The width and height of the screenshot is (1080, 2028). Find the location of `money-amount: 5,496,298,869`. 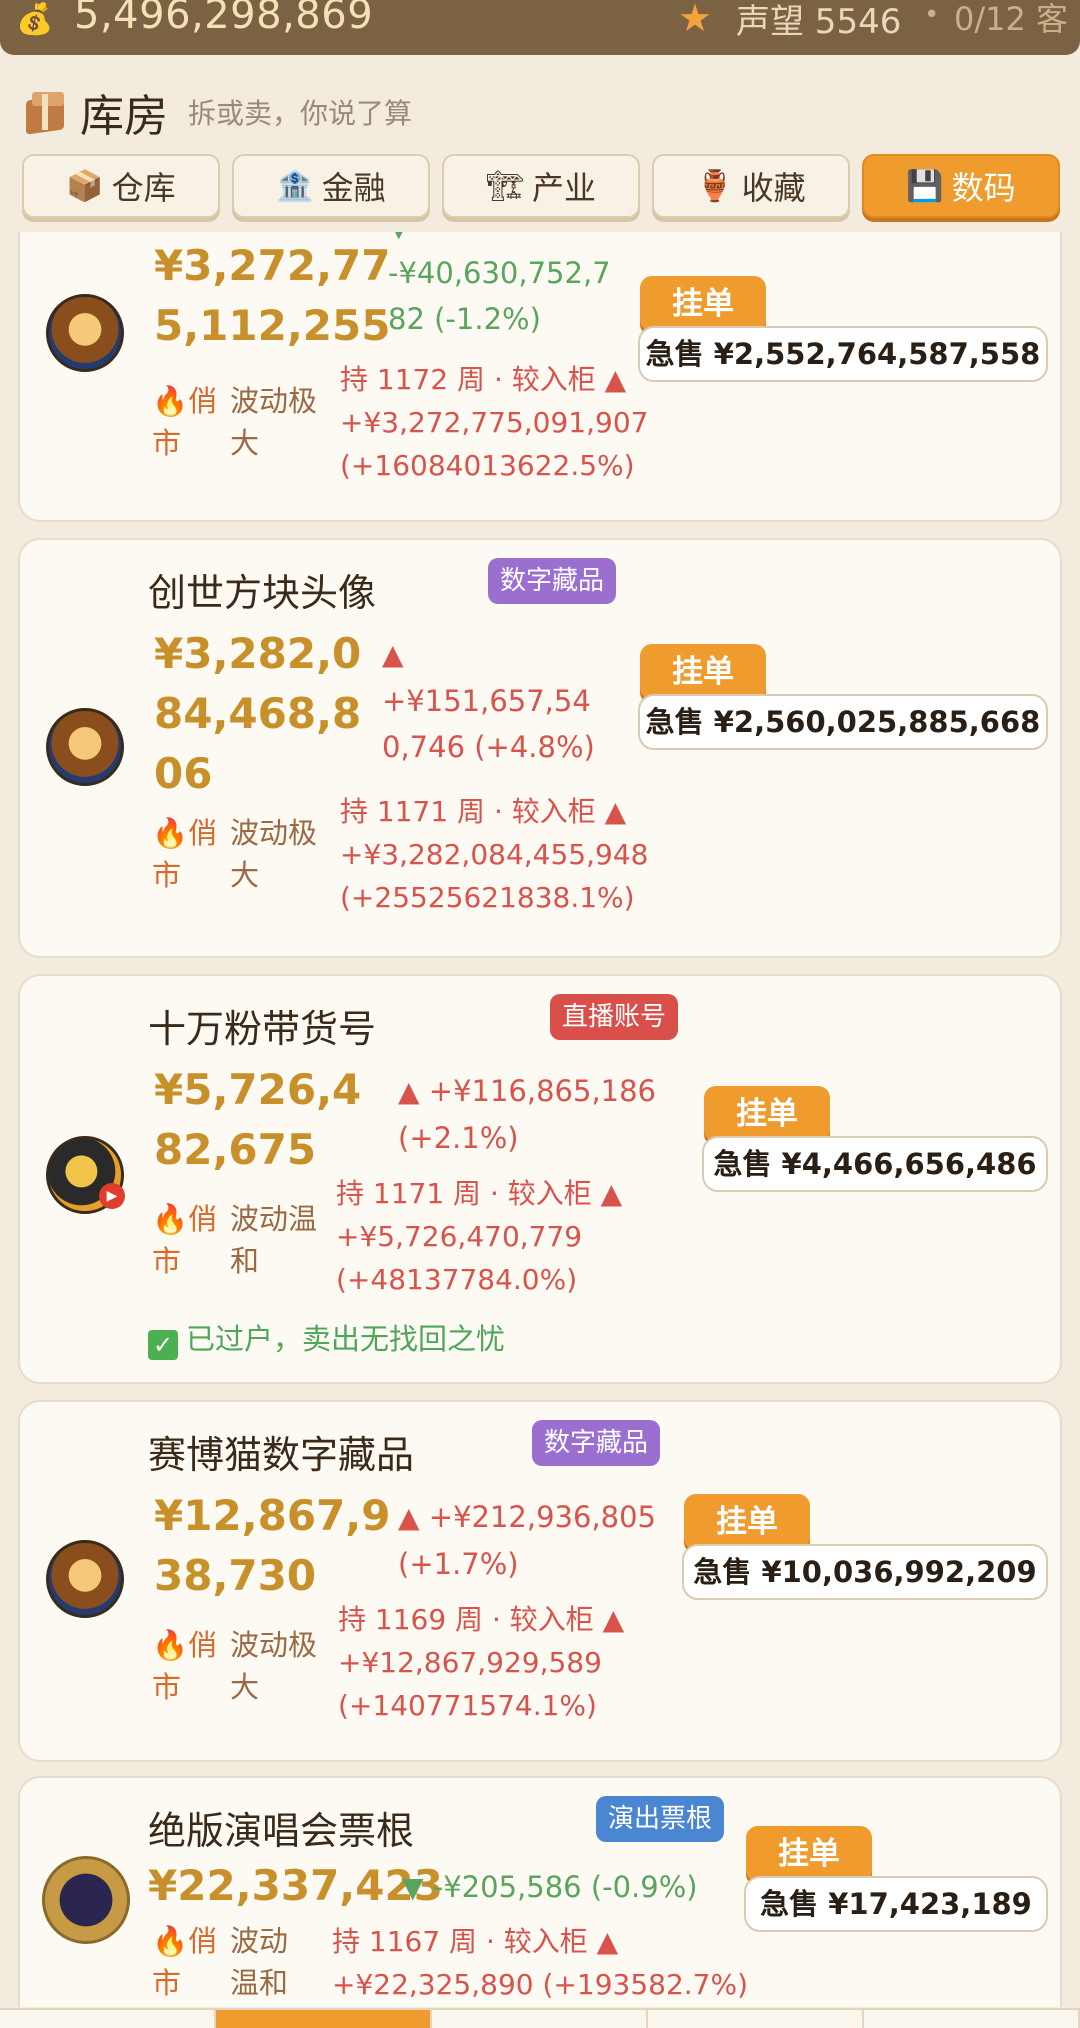

money-amount: 5,496,298,869 is located at coordinates (224, 19).